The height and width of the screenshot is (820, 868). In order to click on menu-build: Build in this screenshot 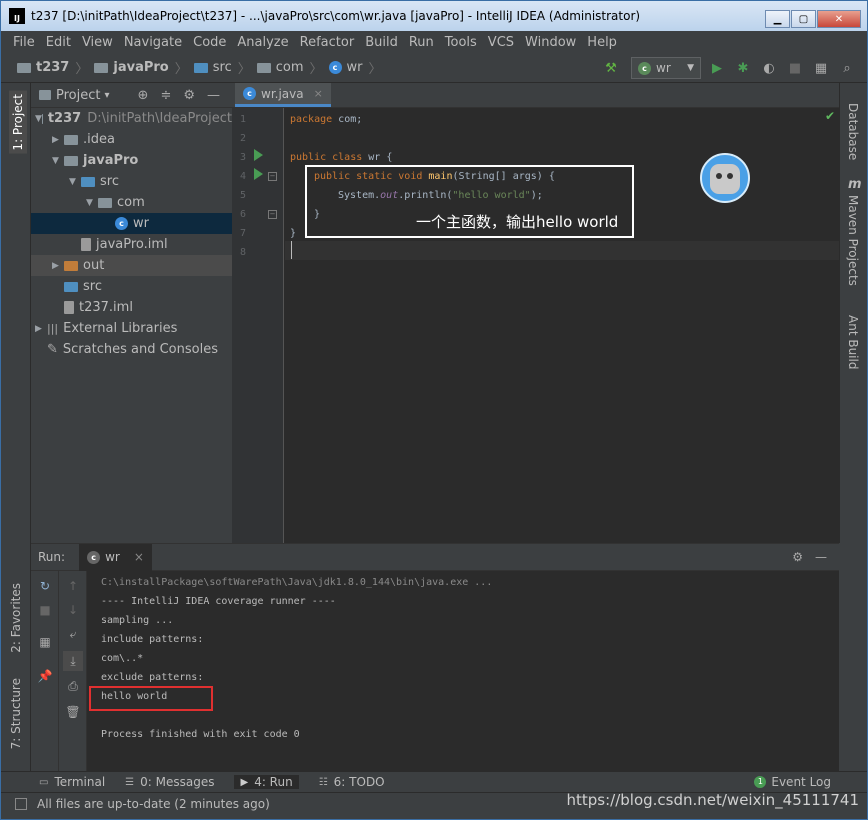, I will do `click(381, 42)`.